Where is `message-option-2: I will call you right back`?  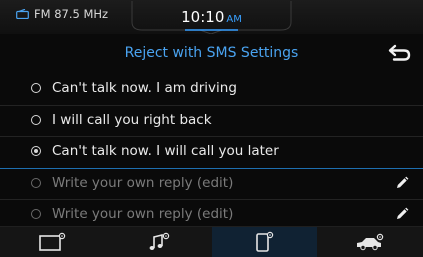
message-option-2: I will call you right back is located at coordinates (211, 121).